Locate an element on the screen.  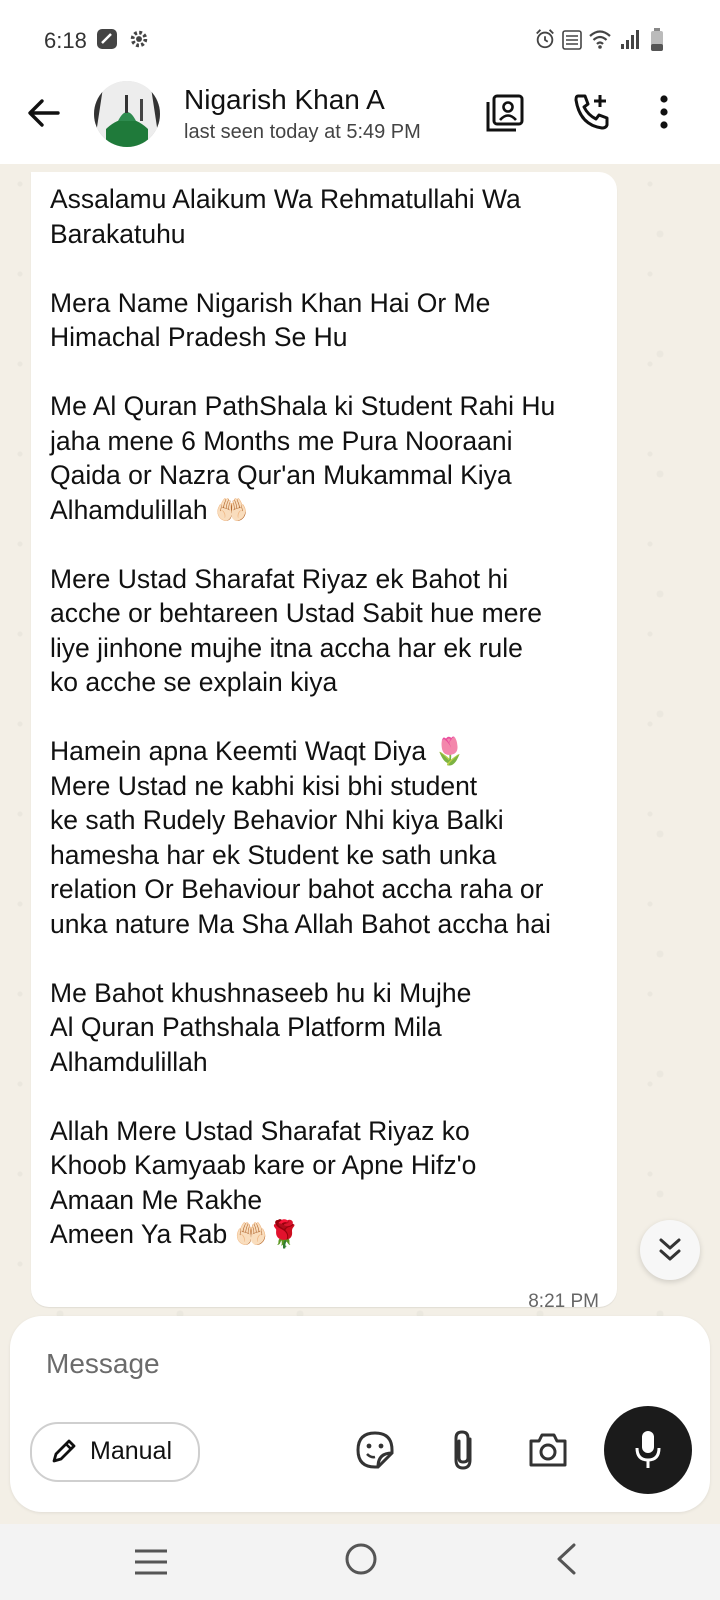
avatar is located at coordinates (127, 114).